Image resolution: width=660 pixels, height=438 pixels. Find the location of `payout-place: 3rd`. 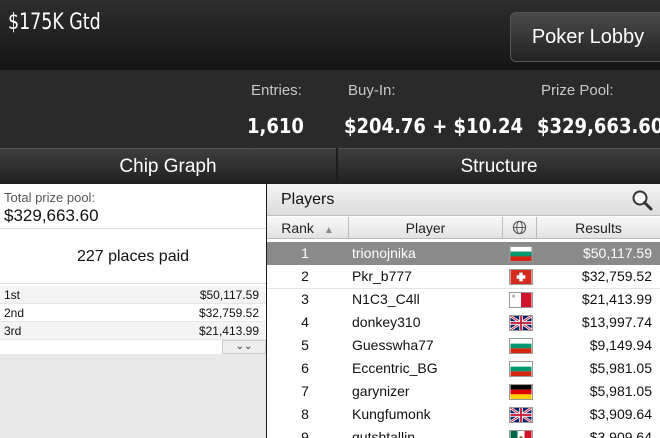

payout-place: 3rd is located at coordinates (13, 331).